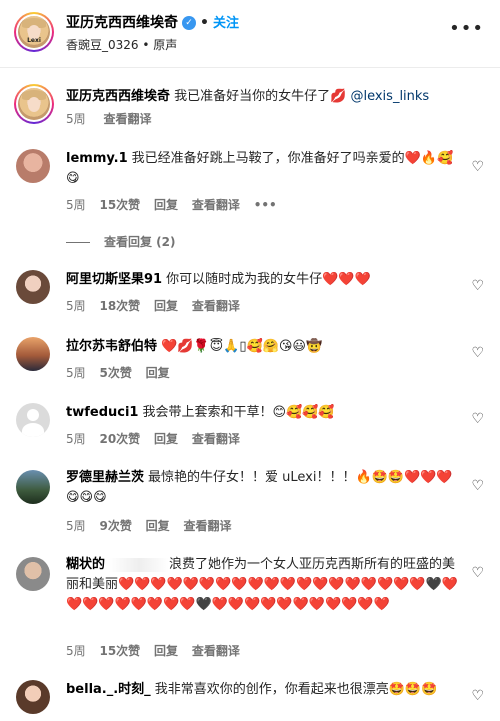 Image resolution: width=500 pixels, height=721 pixels. What do you see at coordinates (226, 23) in the screenshot?
I see `follow-button: 关注` at bounding box center [226, 23].